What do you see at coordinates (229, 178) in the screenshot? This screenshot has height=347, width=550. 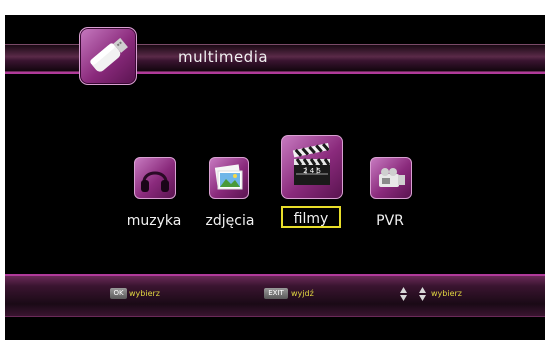 I see `pictures-icon` at bounding box center [229, 178].